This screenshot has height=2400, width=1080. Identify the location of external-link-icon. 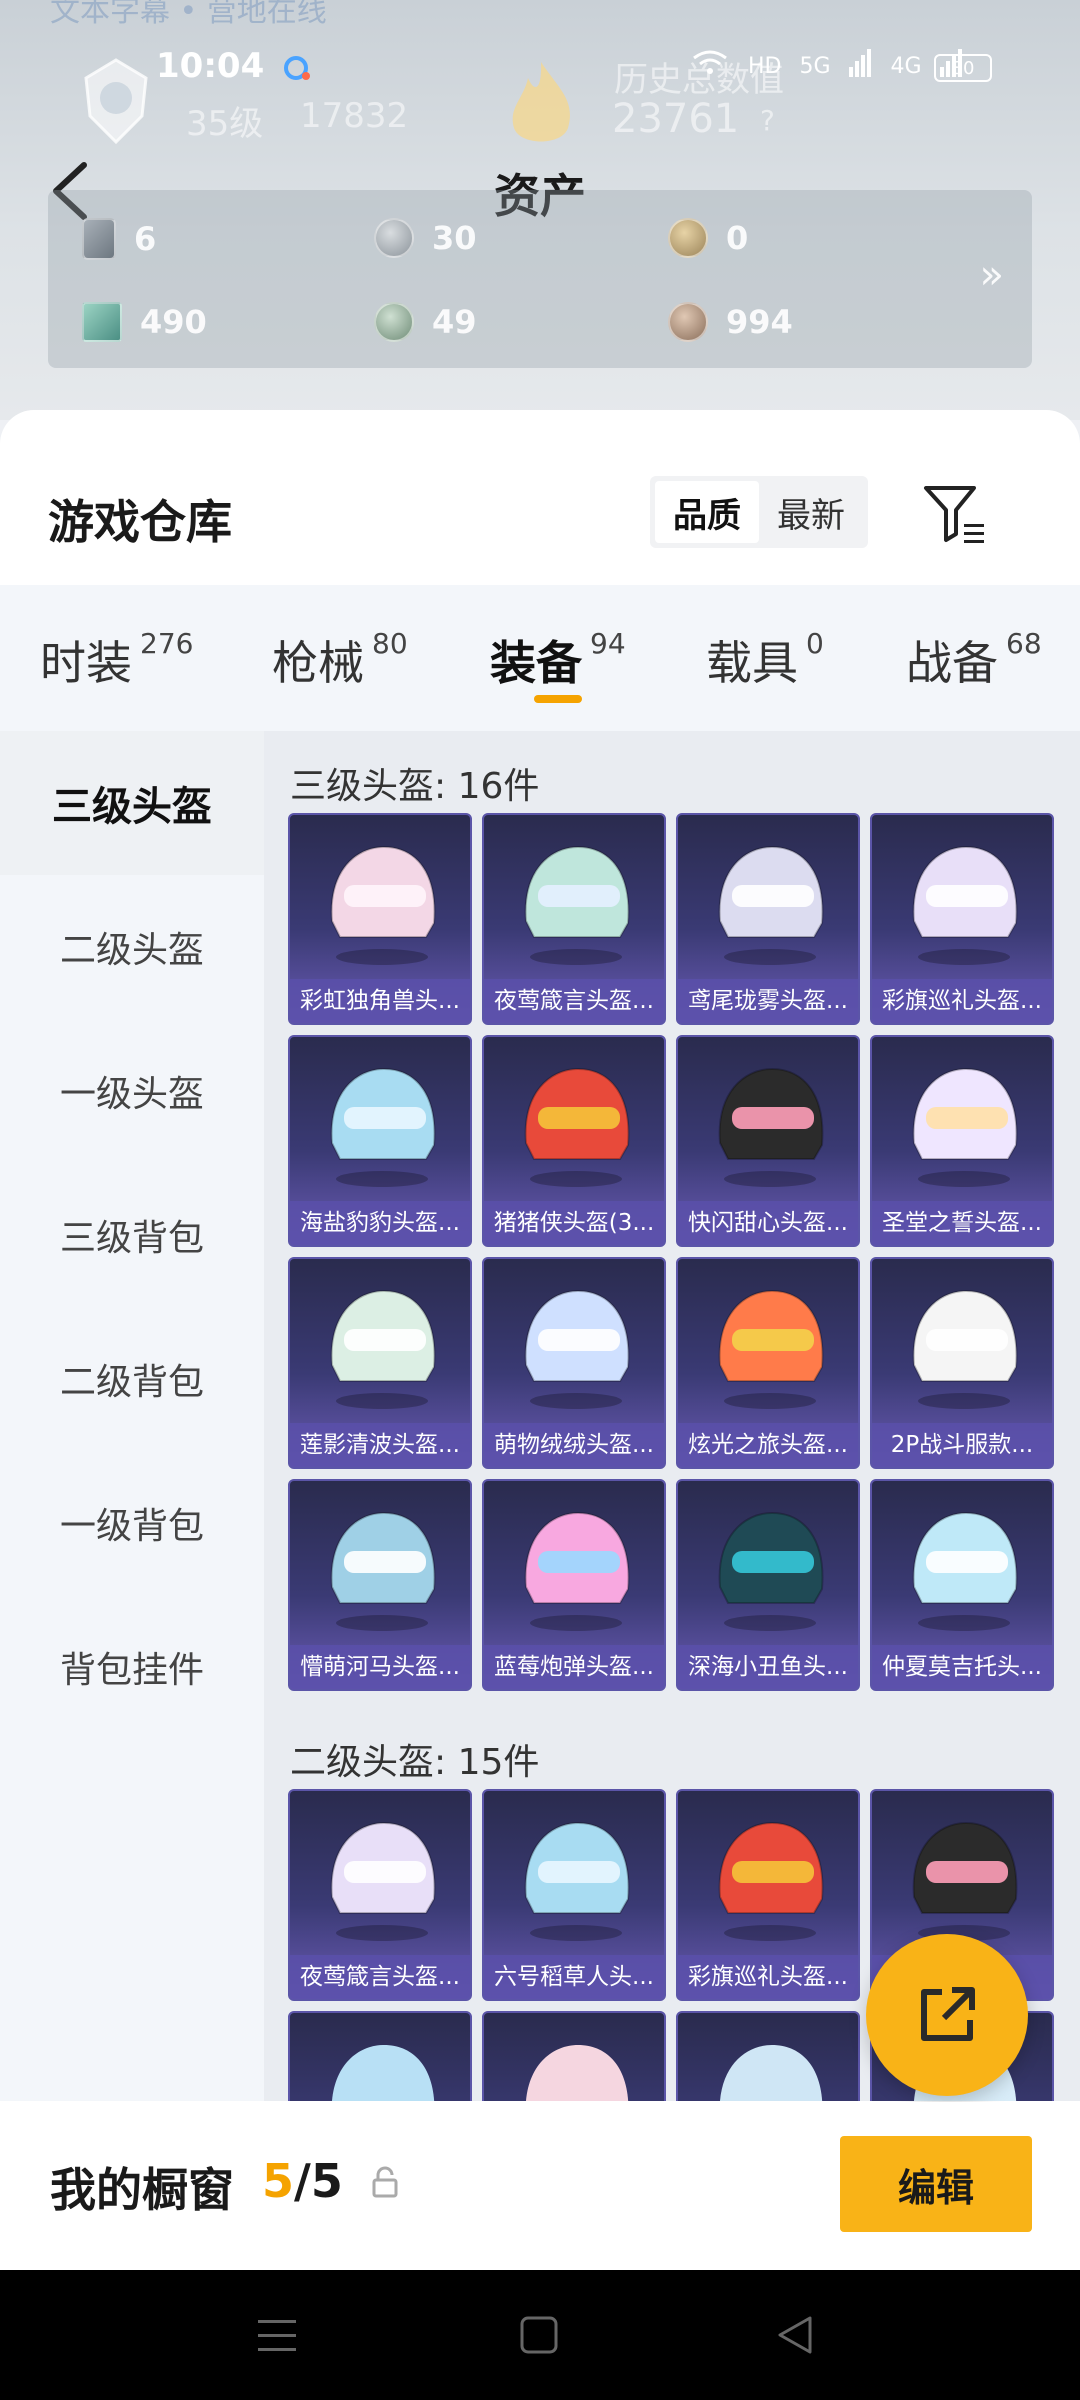
(948, 2014).